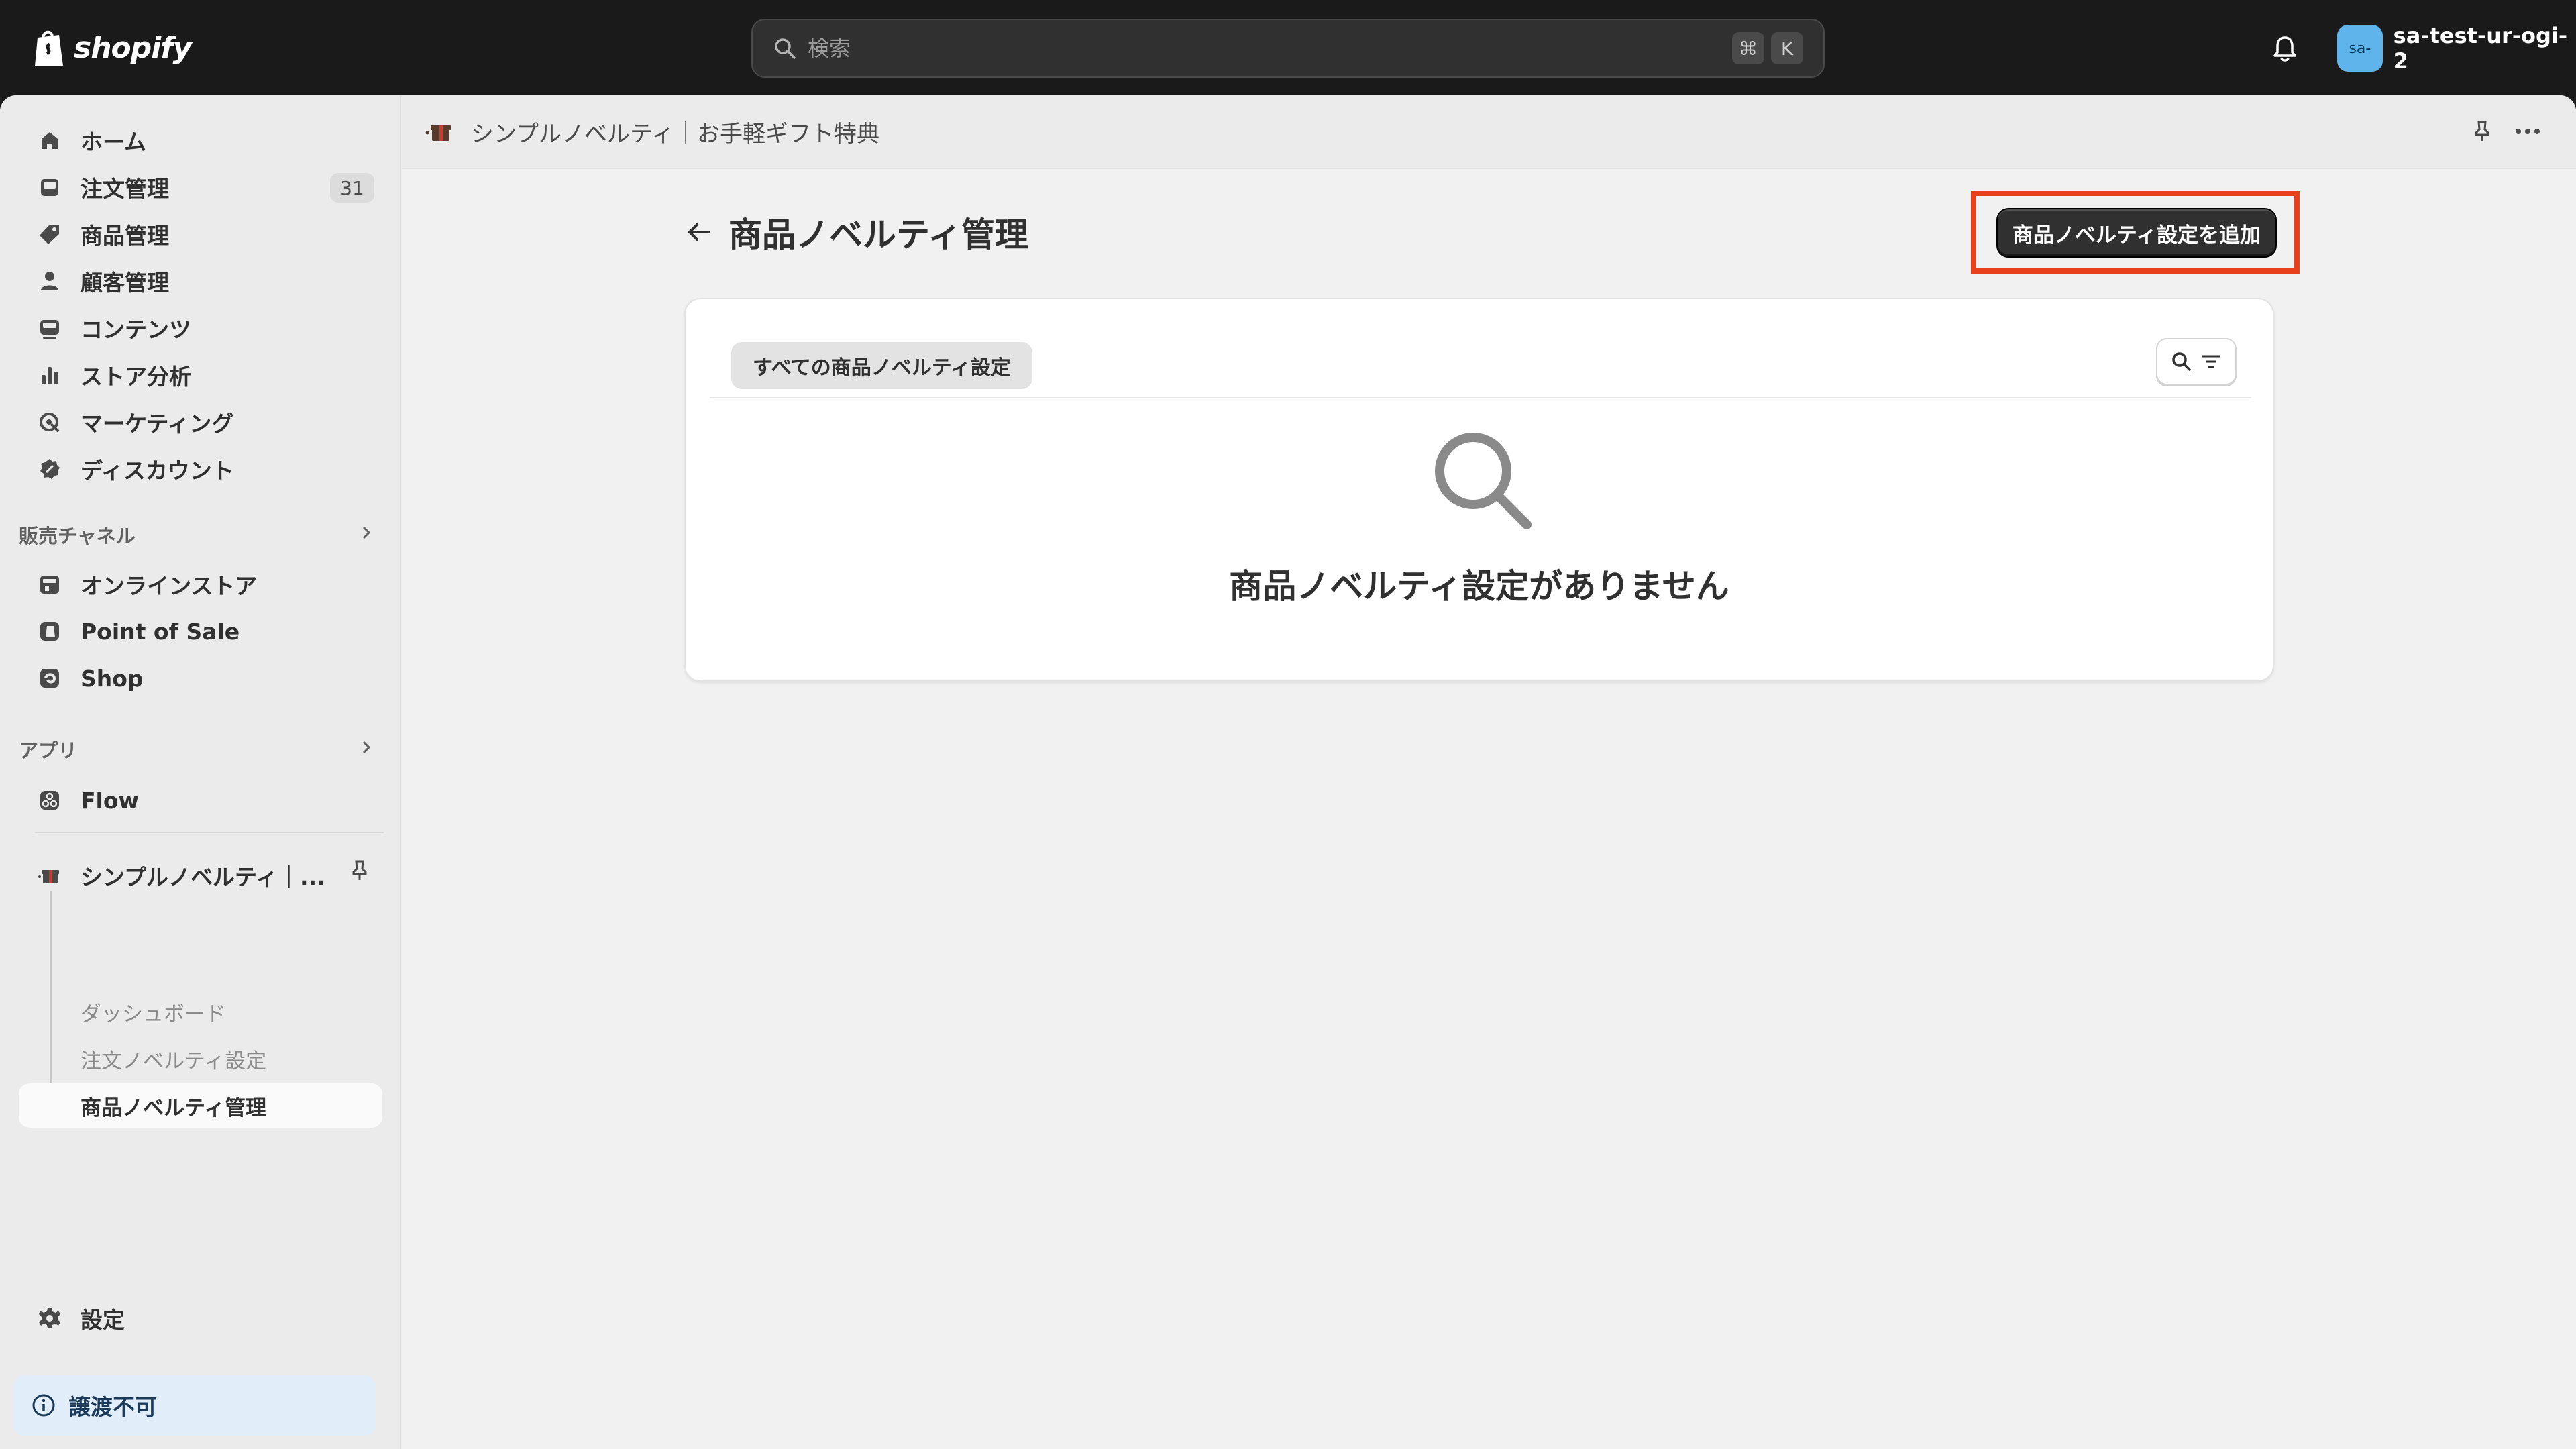 The height and width of the screenshot is (1449, 2576). I want to click on home-icon, so click(50, 140).